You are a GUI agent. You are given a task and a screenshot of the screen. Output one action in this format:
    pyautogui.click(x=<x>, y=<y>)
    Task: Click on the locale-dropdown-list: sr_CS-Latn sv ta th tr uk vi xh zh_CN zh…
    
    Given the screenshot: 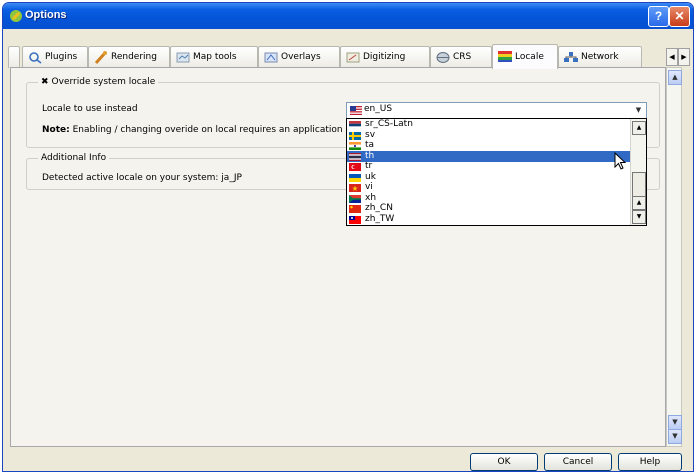 What is the action you would take?
    pyautogui.click(x=496, y=172)
    